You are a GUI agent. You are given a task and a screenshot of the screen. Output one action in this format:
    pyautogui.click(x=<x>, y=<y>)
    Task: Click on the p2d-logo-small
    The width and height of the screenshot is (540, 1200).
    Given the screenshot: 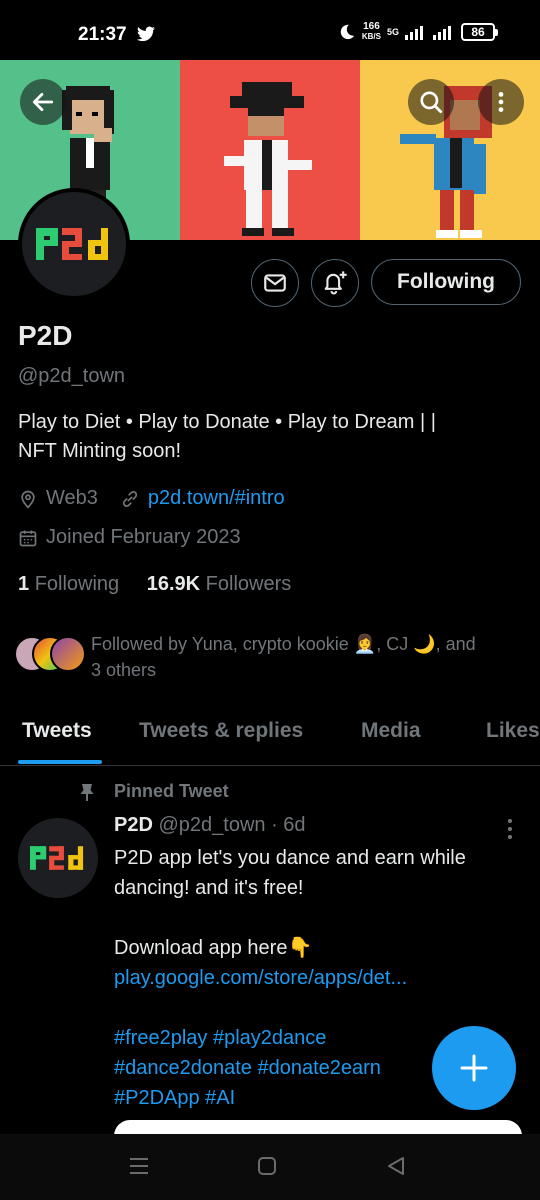 What is the action you would take?
    pyautogui.click(x=57, y=858)
    